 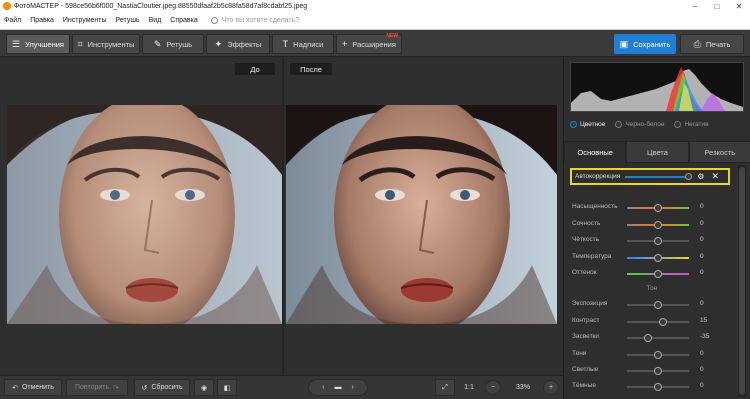 I want to click on before-label: До, so click(x=255, y=69).